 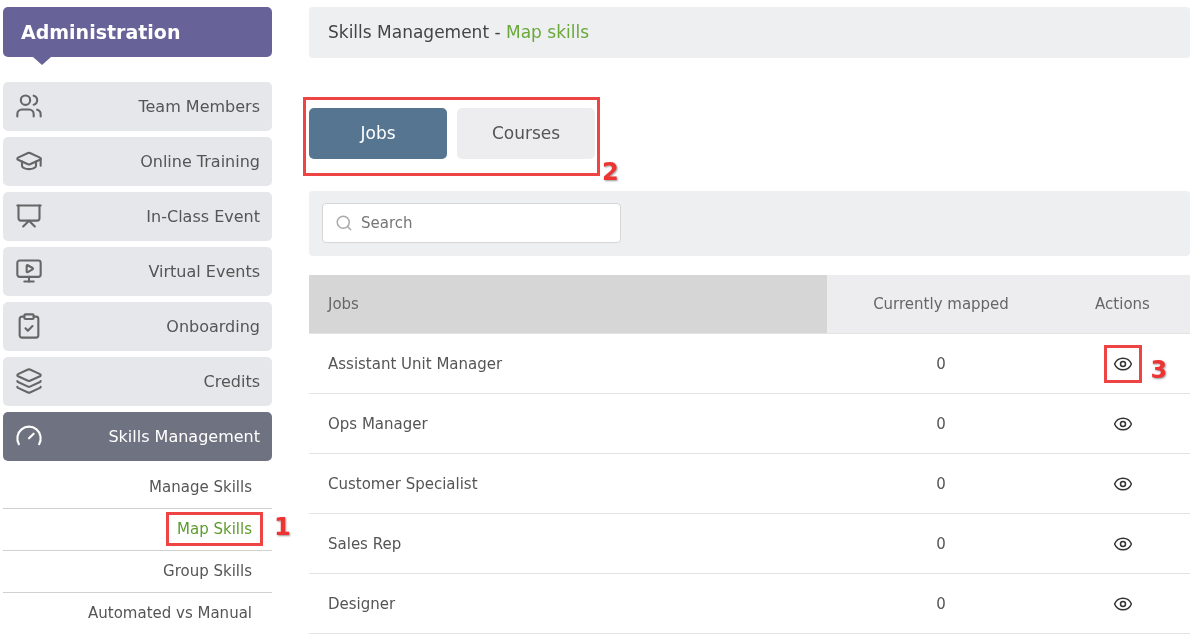 What do you see at coordinates (471, 223) in the screenshot?
I see `search-field: Search` at bounding box center [471, 223].